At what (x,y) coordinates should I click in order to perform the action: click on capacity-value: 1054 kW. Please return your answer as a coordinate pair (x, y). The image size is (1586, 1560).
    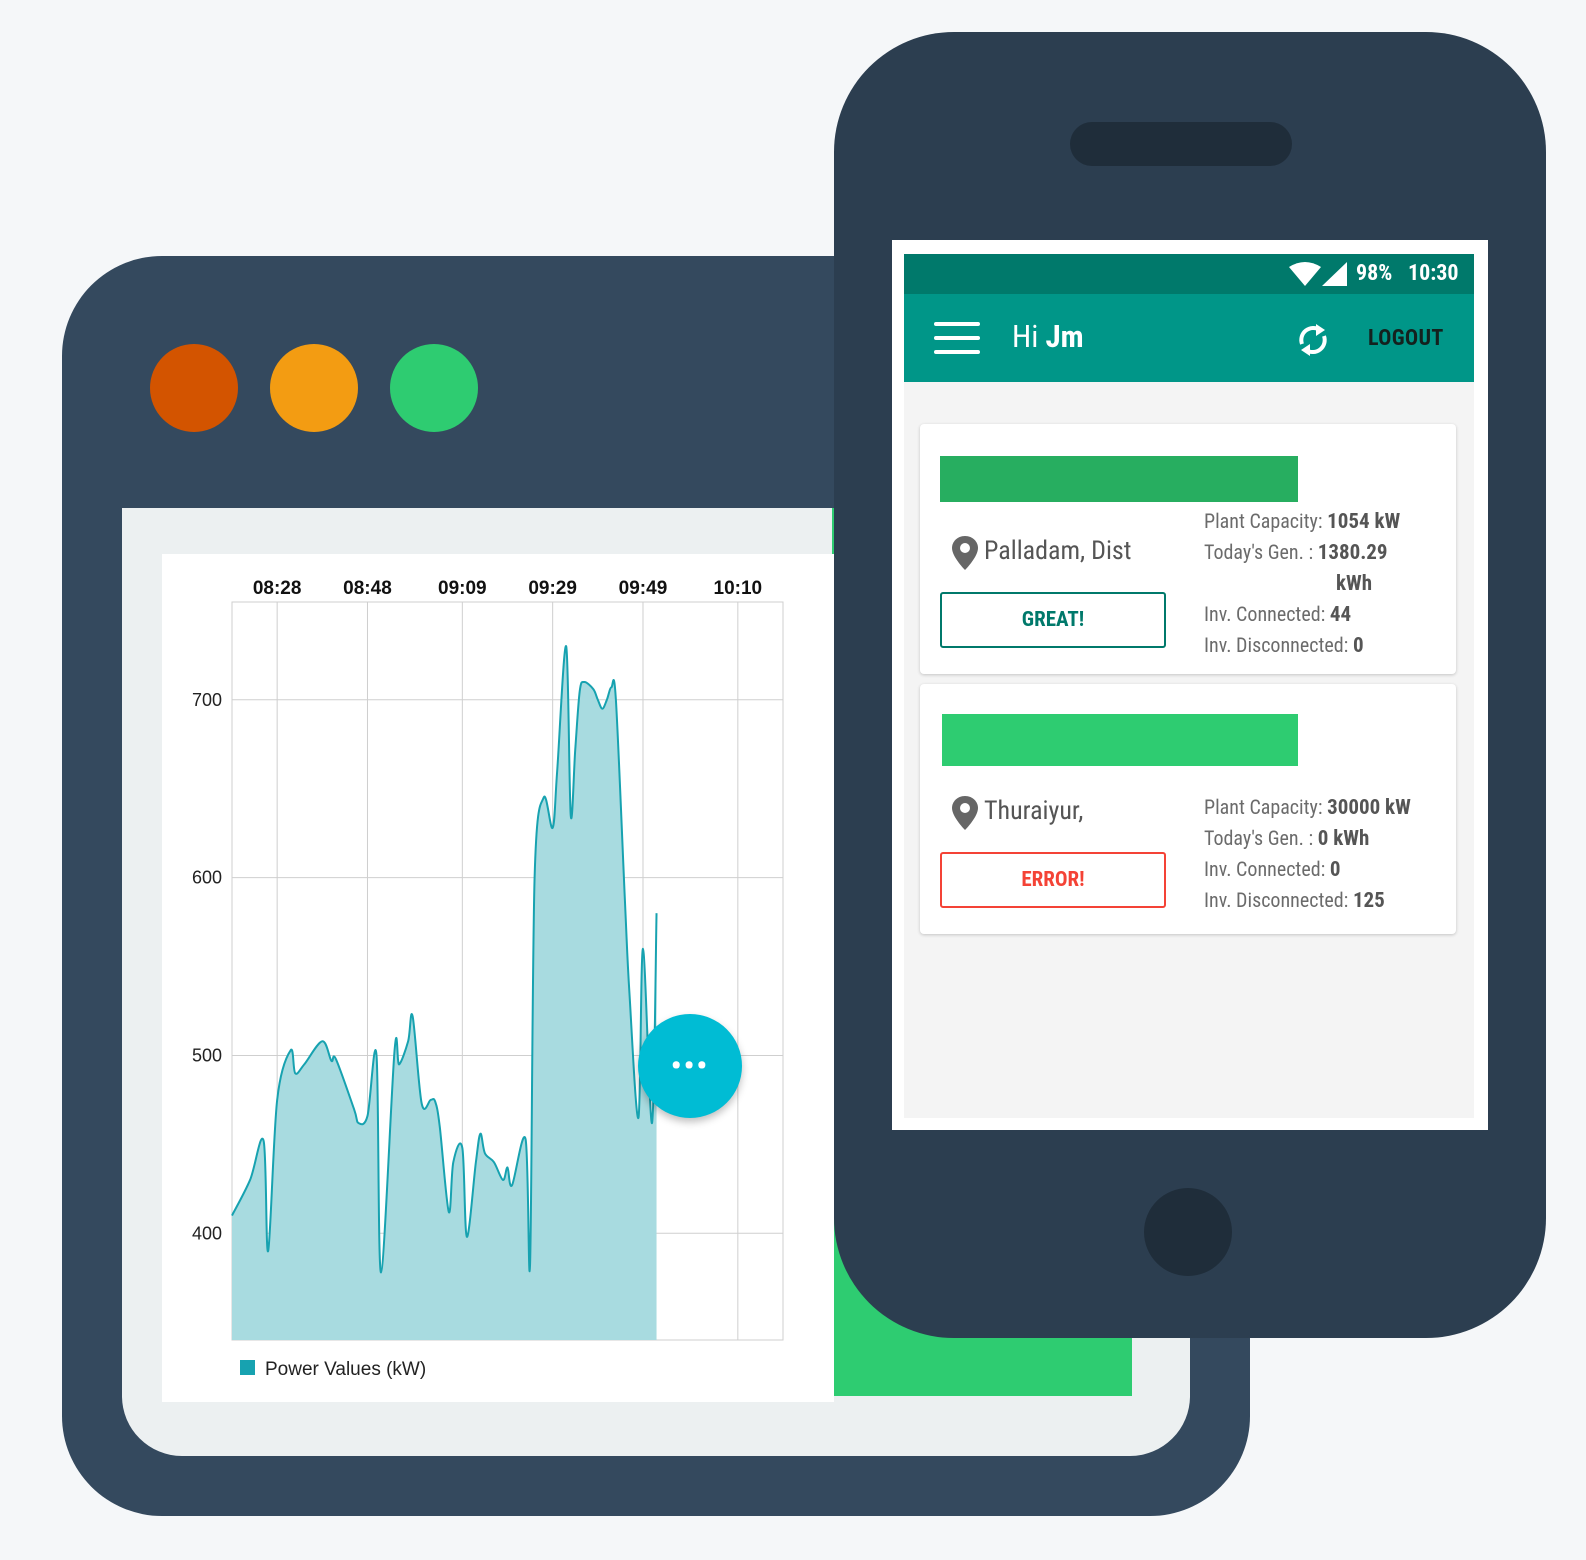
    Looking at the image, I should click on (1364, 522).